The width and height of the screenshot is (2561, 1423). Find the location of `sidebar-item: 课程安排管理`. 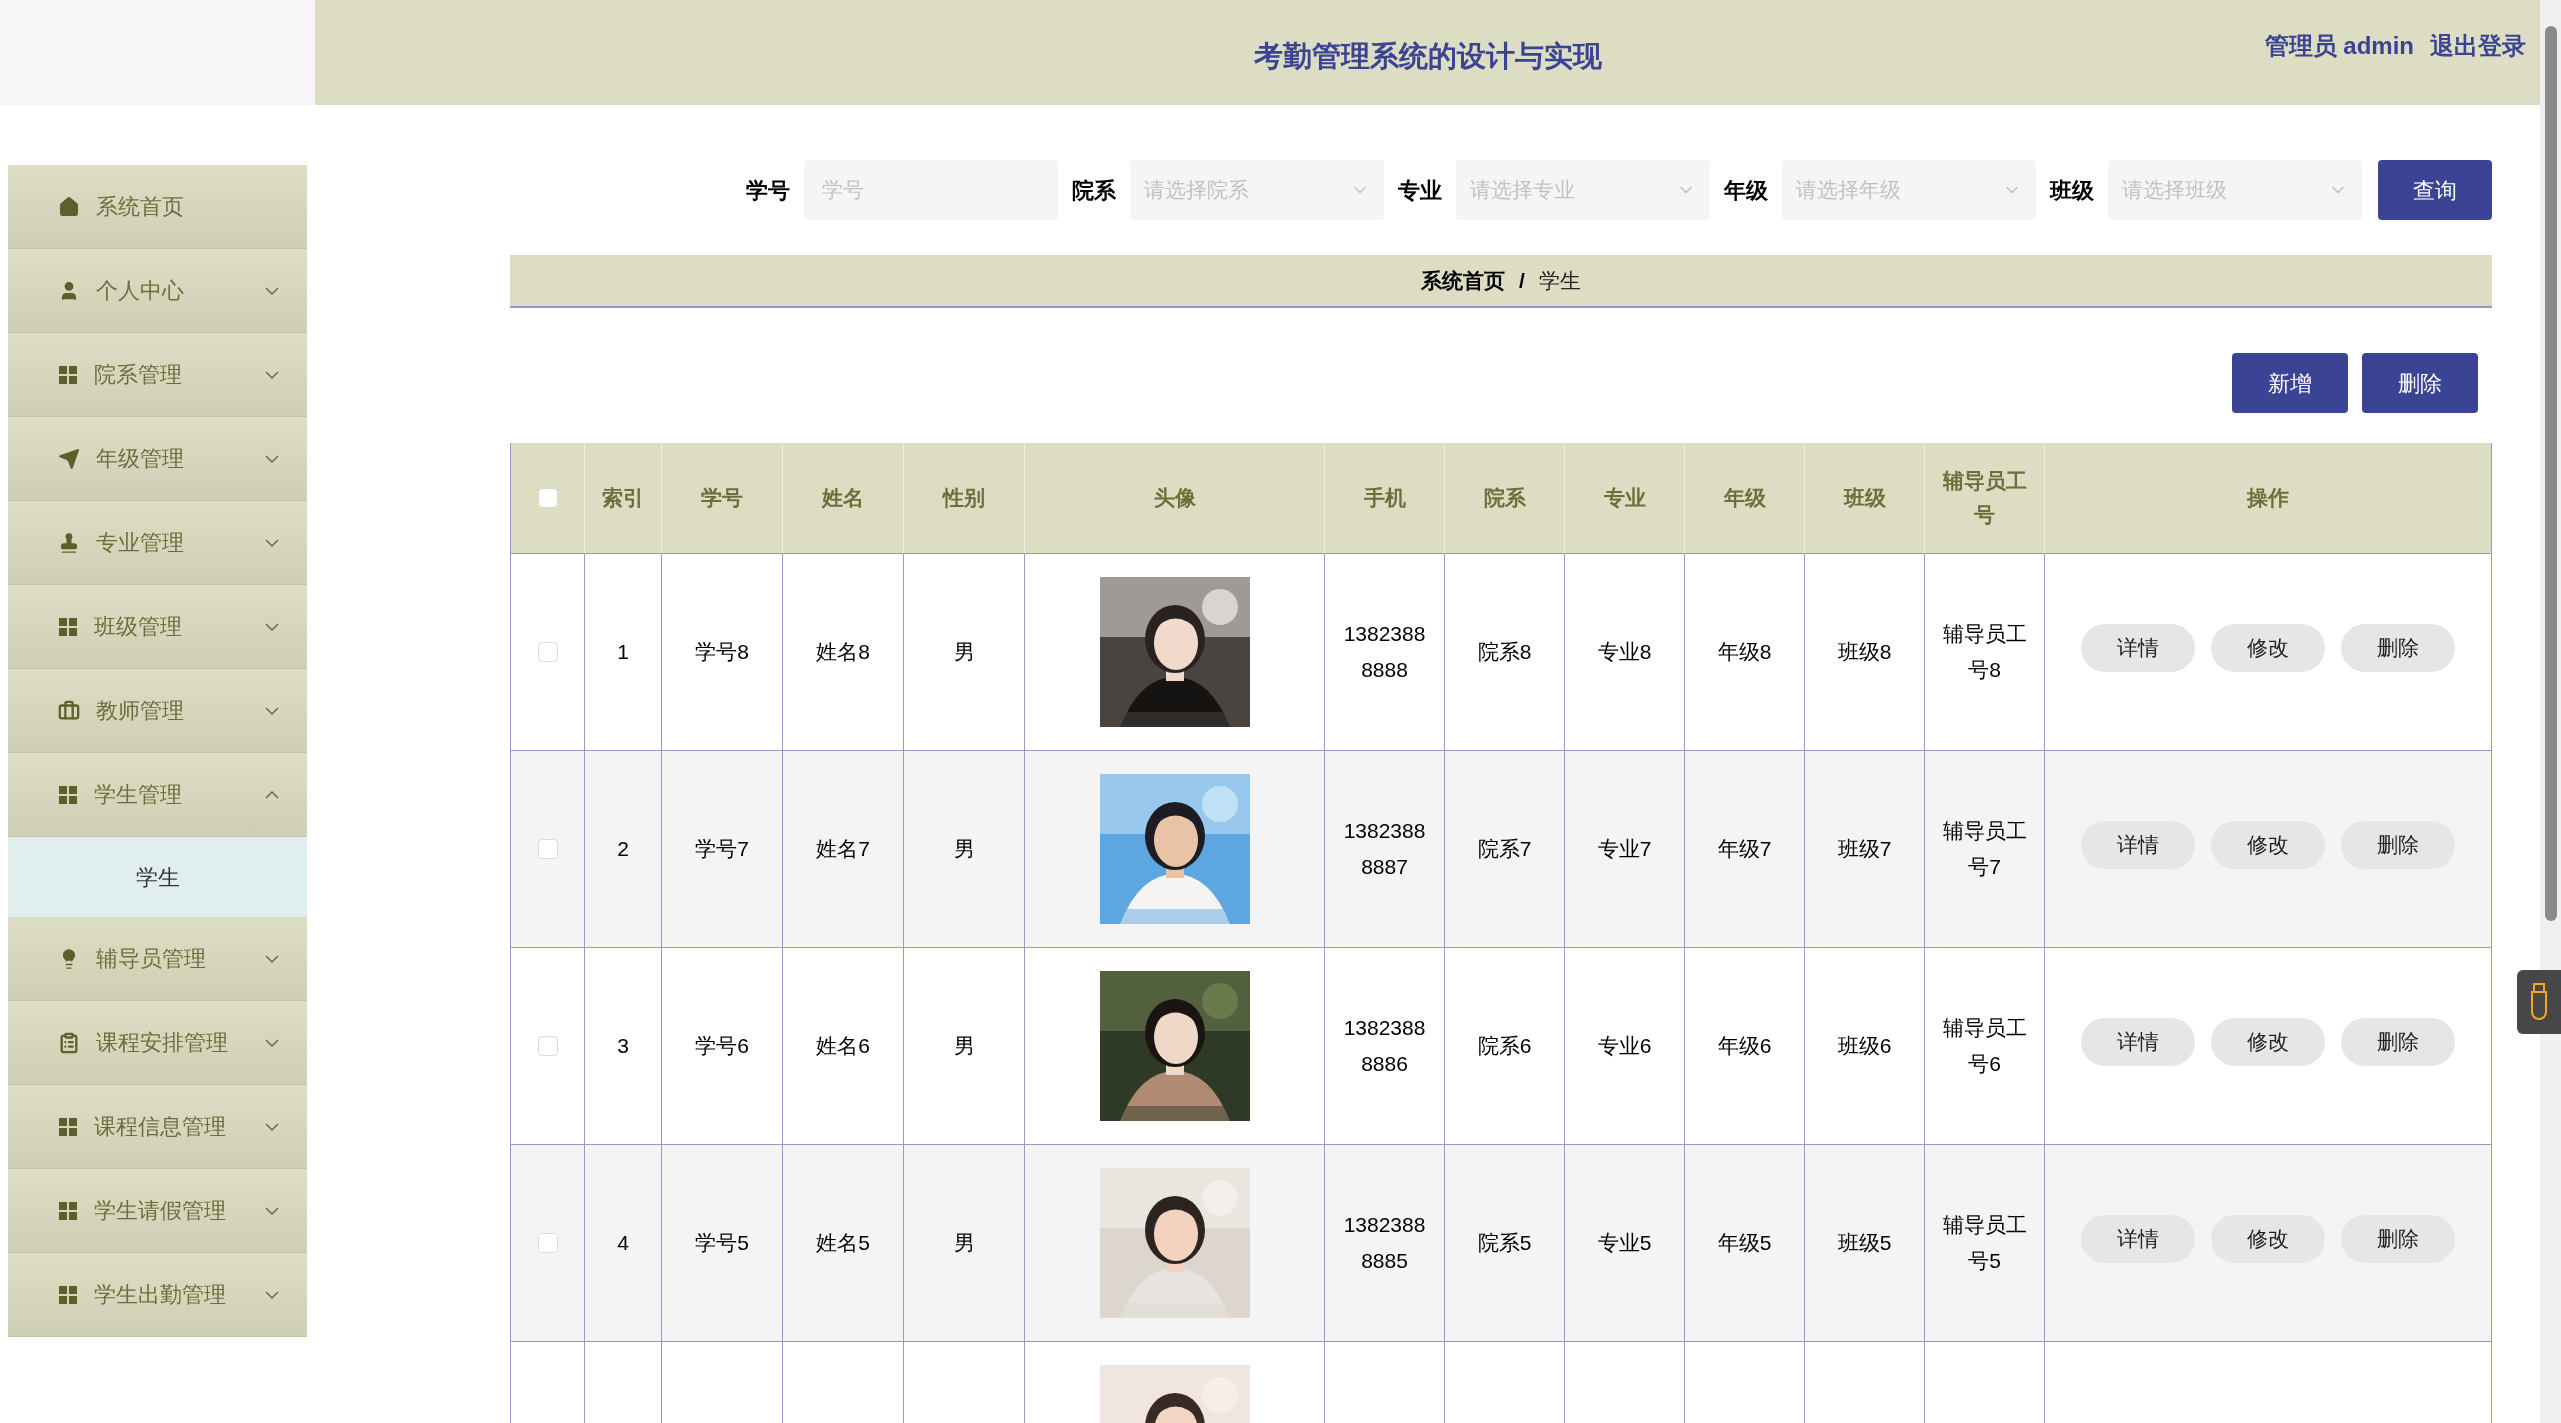

sidebar-item: 课程安排管理 is located at coordinates (157, 1043).